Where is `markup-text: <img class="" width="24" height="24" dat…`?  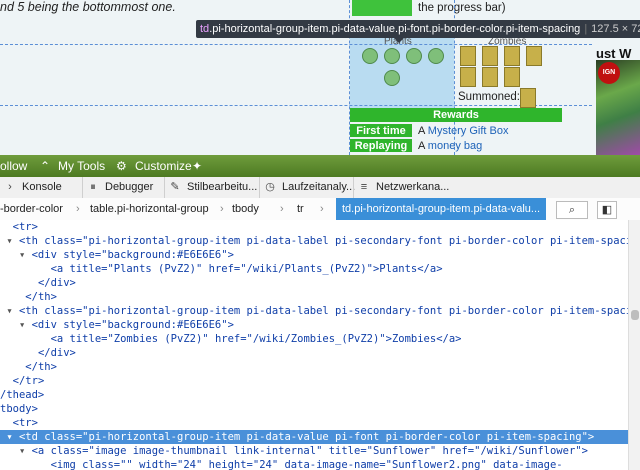
markup-text: <img class="" width="24" height="24" dat… is located at coordinates (306, 464).